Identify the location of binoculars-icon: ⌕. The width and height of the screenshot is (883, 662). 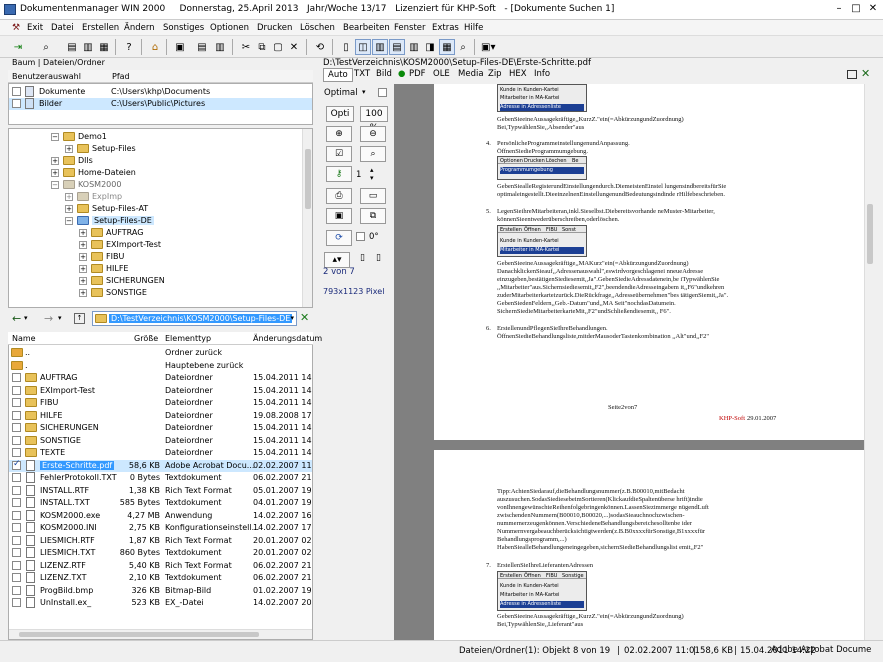
(46, 47).